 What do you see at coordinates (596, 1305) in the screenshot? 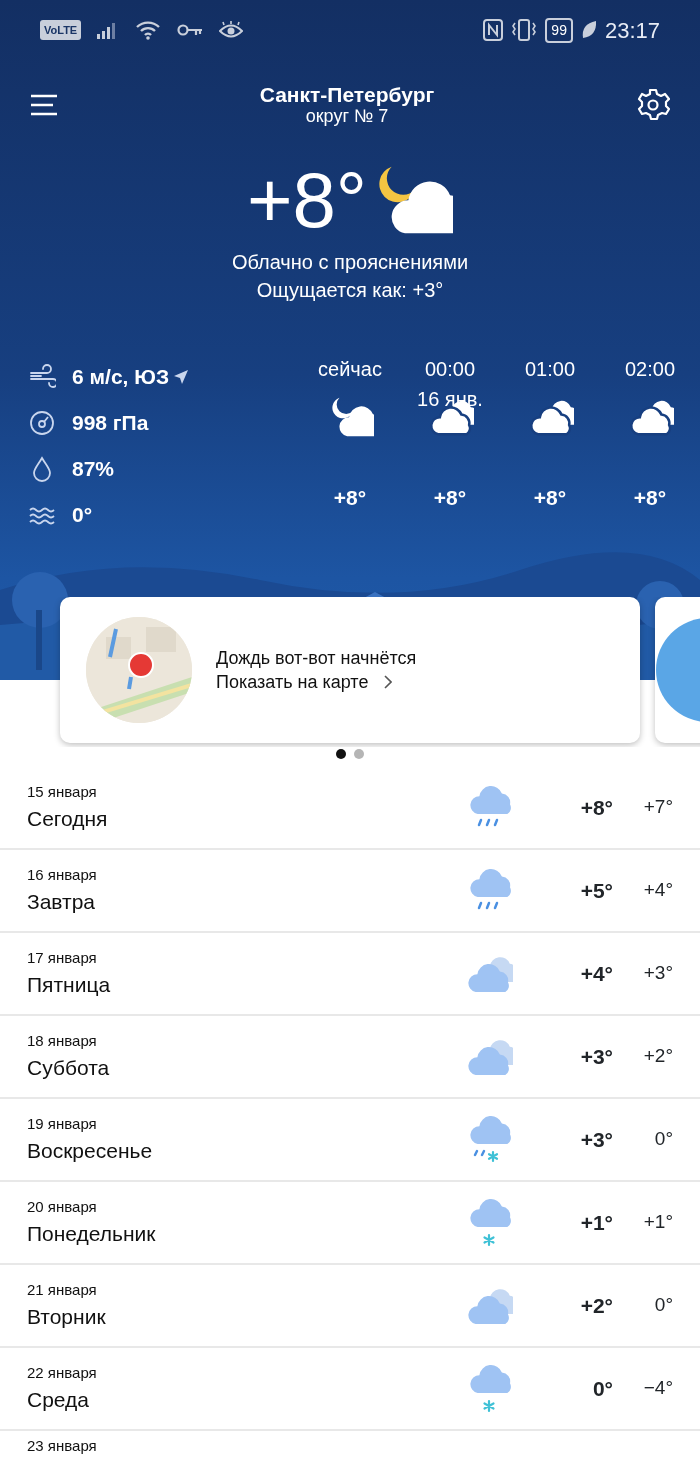
I see `high-temperature: +2°` at bounding box center [596, 1305].